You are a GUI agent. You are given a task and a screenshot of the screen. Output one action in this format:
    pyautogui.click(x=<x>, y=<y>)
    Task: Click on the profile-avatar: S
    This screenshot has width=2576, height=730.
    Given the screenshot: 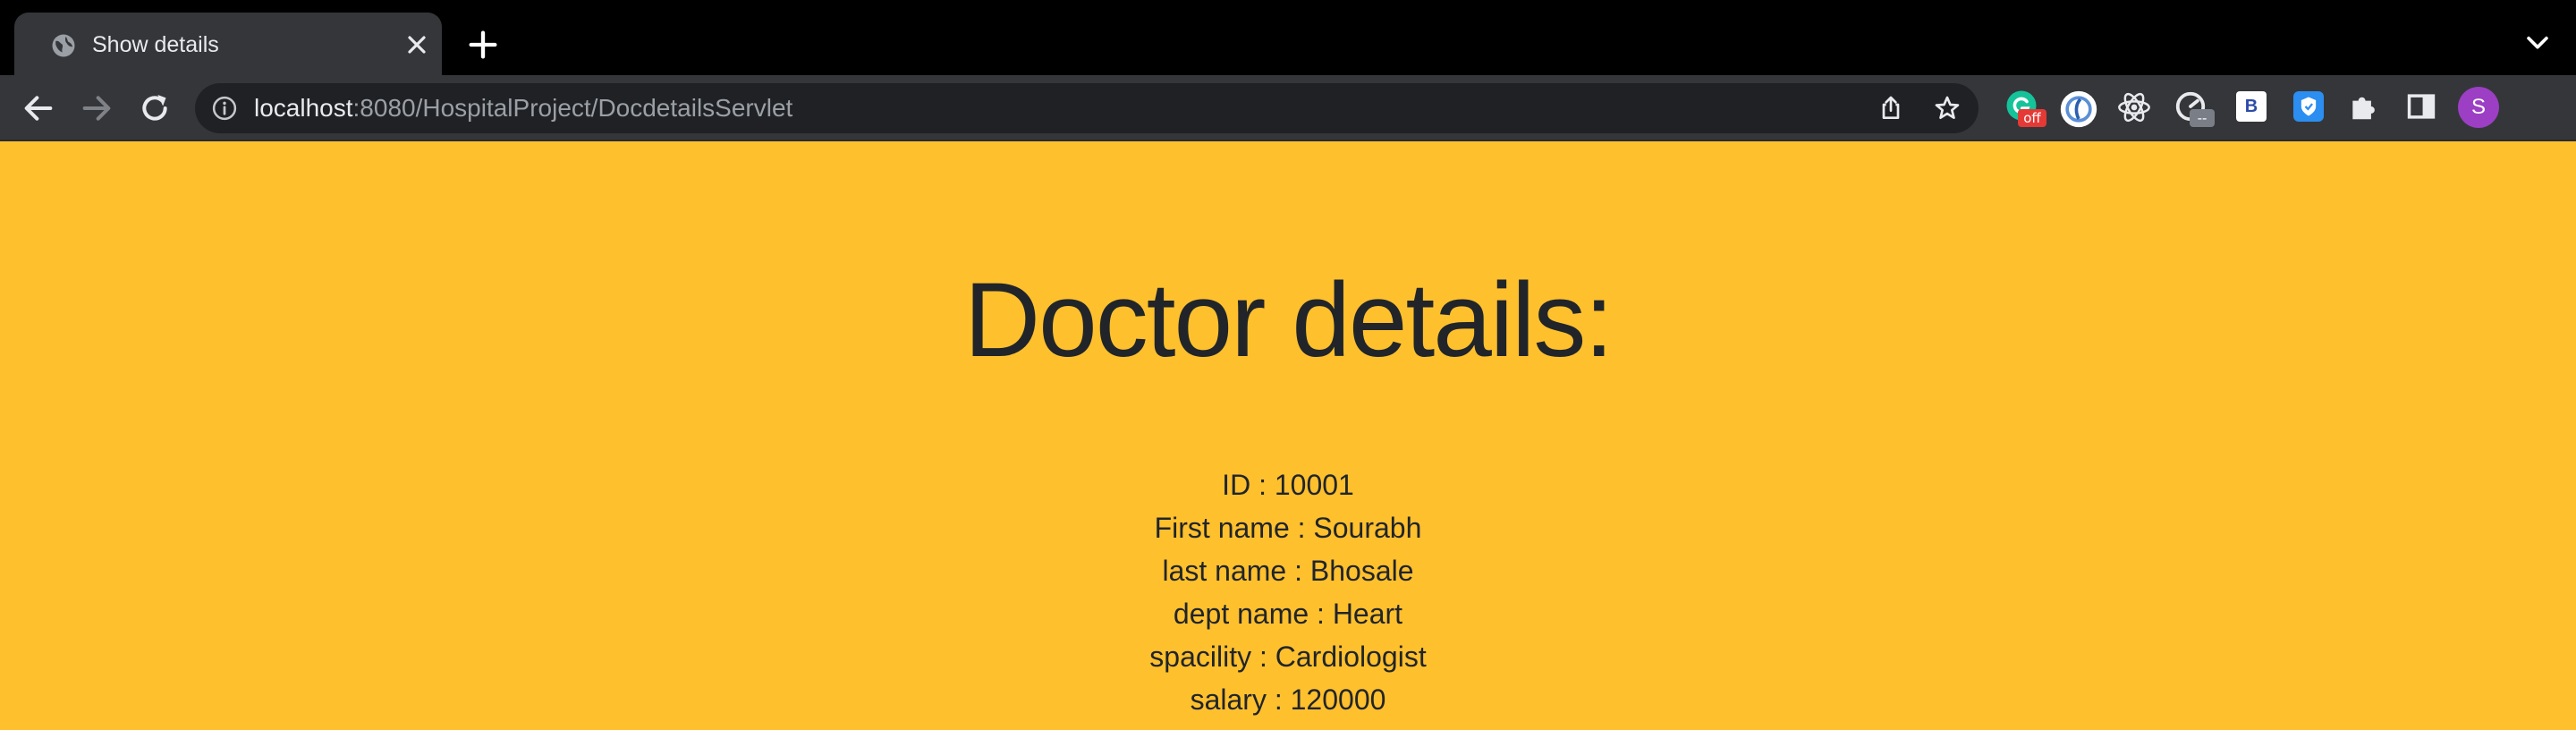 What is the action you would take?
    pyautogui.click(x=2478, y=108)
    